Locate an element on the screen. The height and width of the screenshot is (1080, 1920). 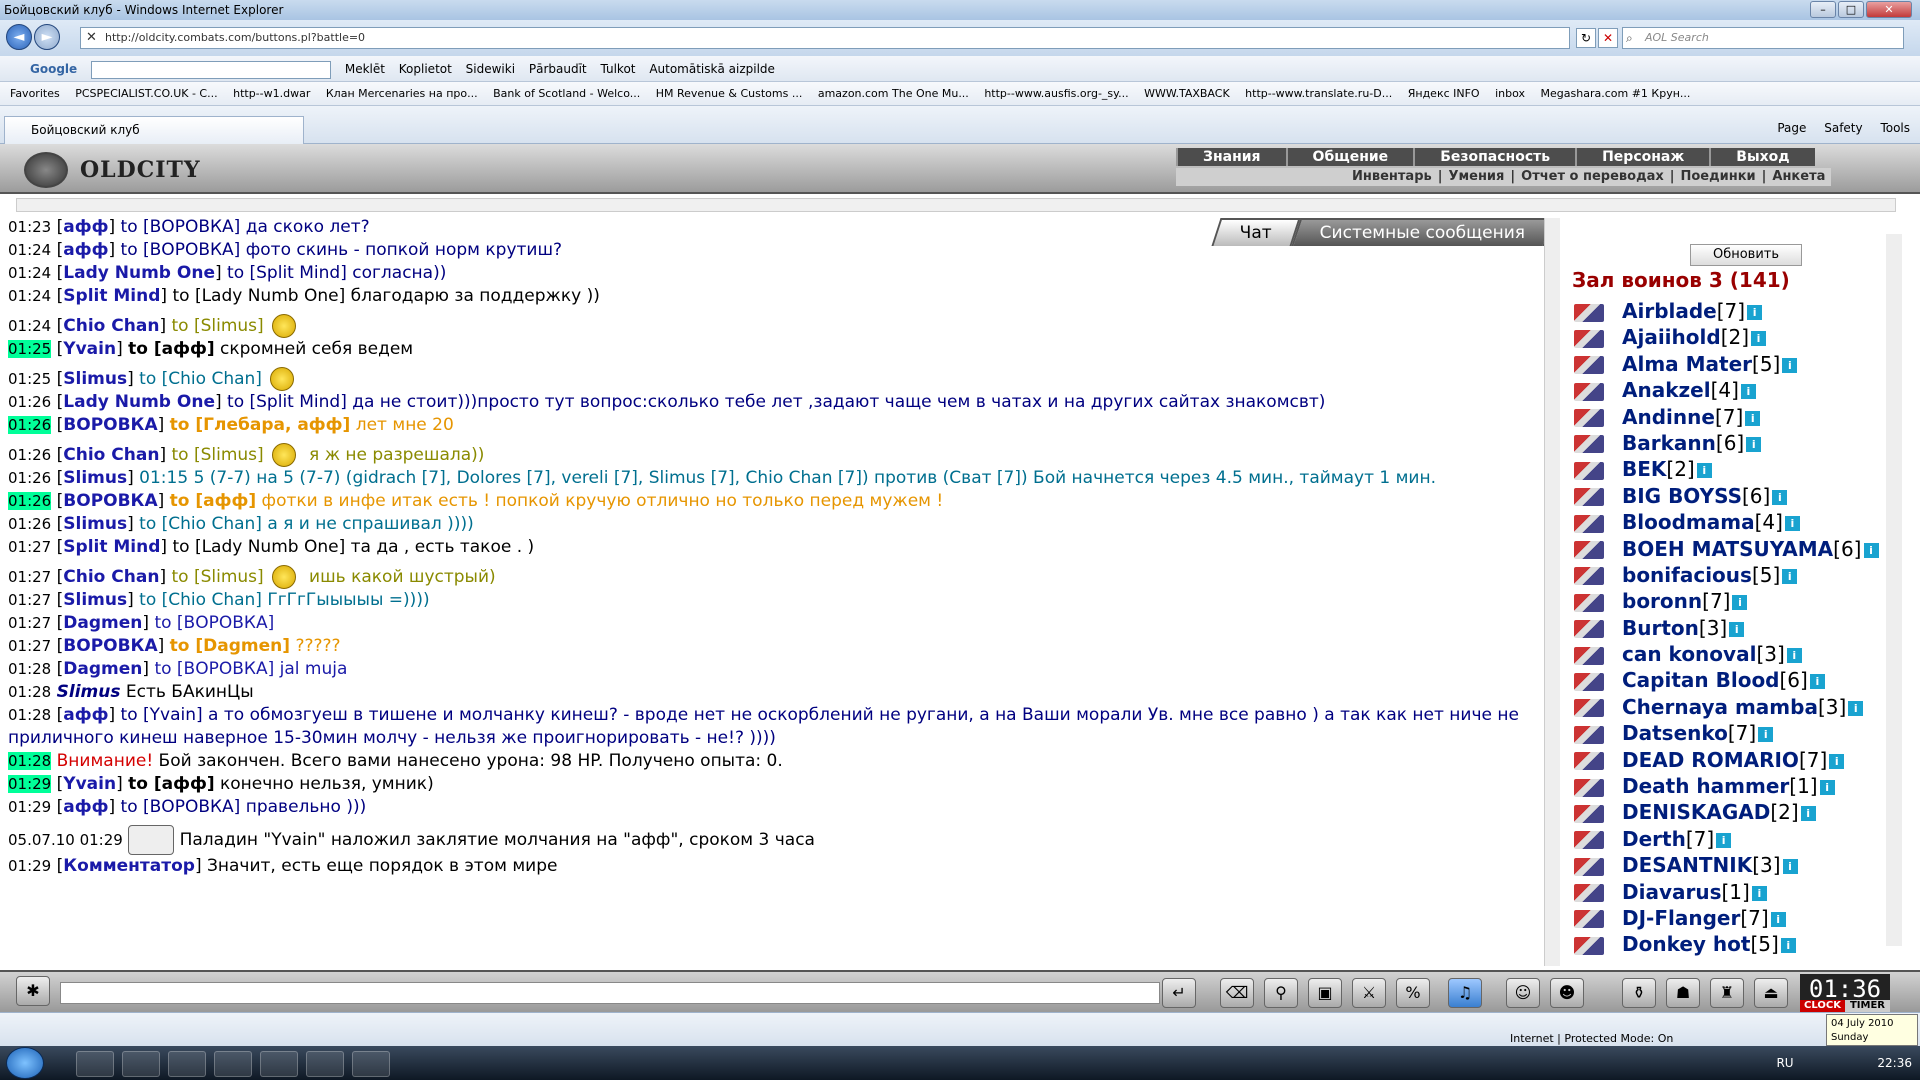
chat-settings-icon: ✱ is located at coordinates (33, 991).